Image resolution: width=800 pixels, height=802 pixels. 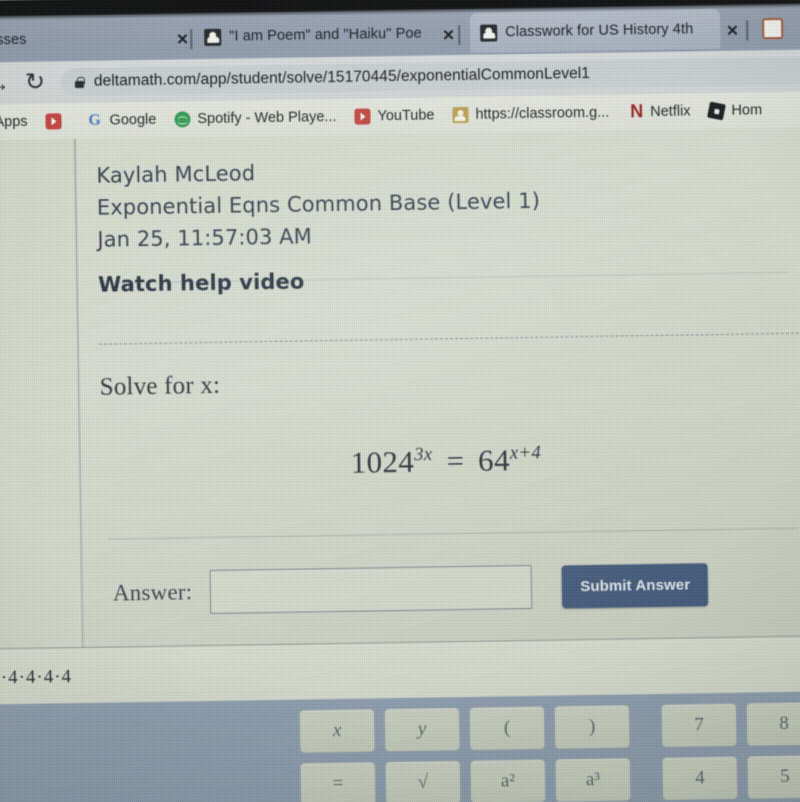 I want to click on keypad-key-5: 5, so click(x=773, y=777).